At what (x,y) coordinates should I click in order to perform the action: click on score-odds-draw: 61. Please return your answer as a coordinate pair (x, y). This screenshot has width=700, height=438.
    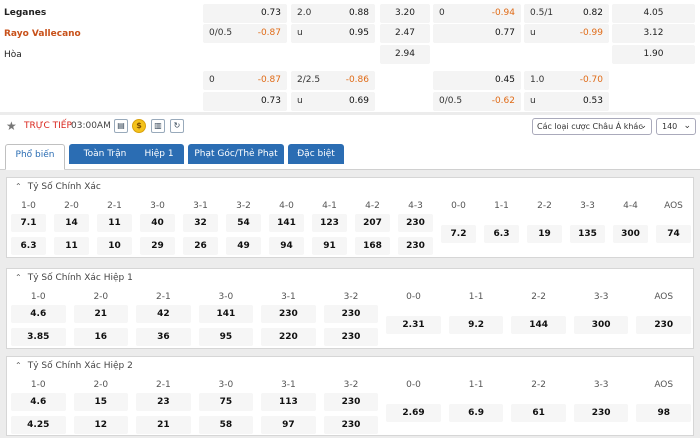
    Looking at the image, I should click on (538, 413).